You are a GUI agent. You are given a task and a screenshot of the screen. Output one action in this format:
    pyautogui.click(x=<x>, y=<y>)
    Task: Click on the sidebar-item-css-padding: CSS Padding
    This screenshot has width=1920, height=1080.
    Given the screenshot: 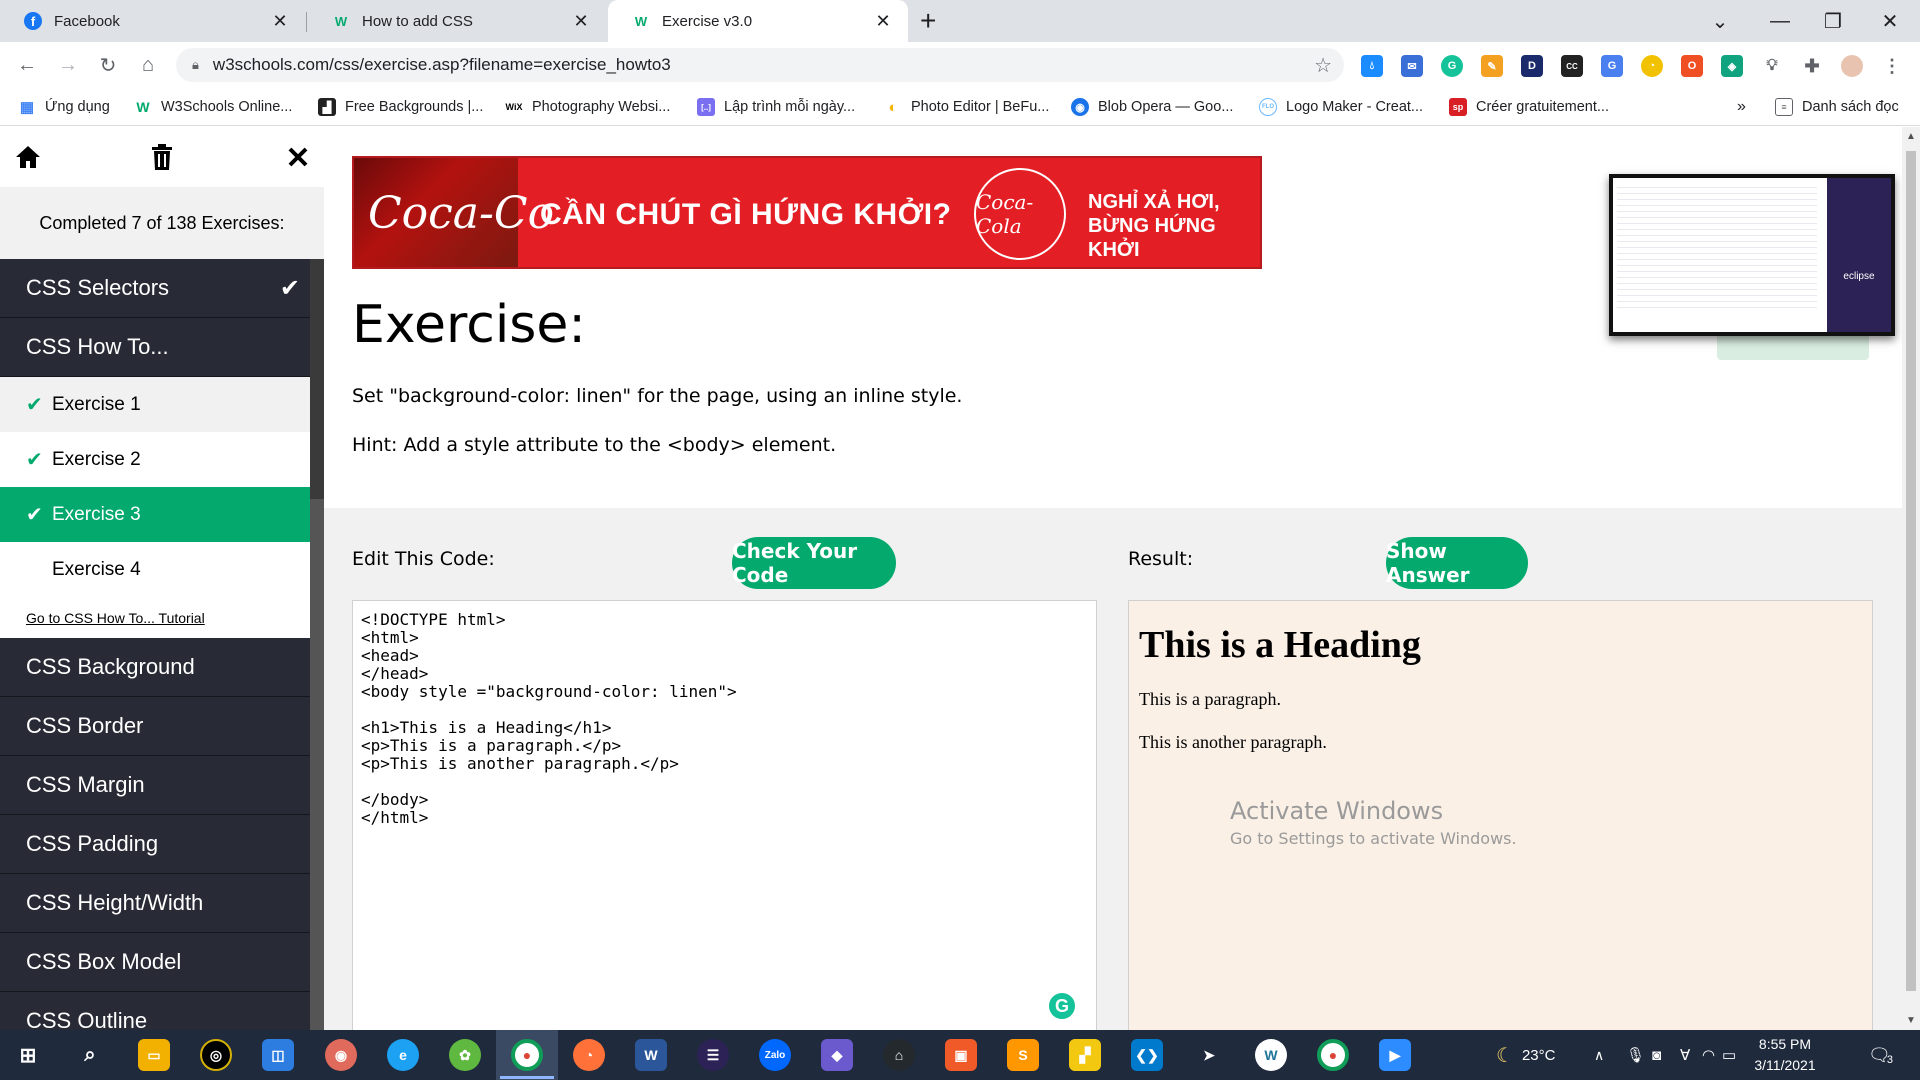 What is the action you would take?
    pyautogui.click(x=155, y=844)
    